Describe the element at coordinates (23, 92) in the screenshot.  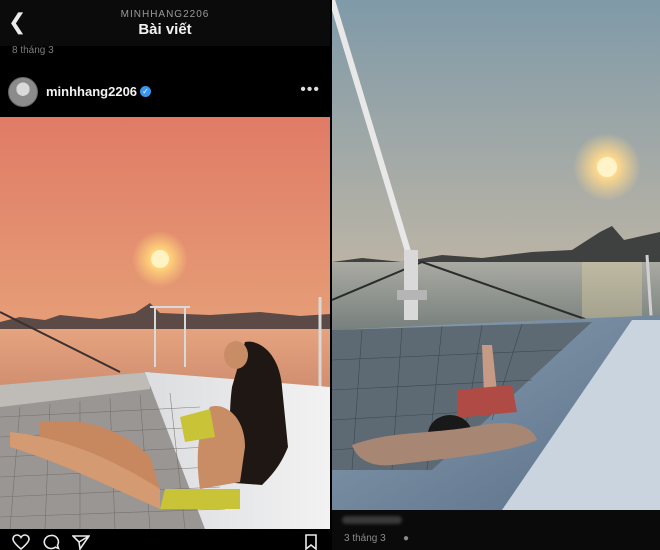
I see `avatar` at that location.